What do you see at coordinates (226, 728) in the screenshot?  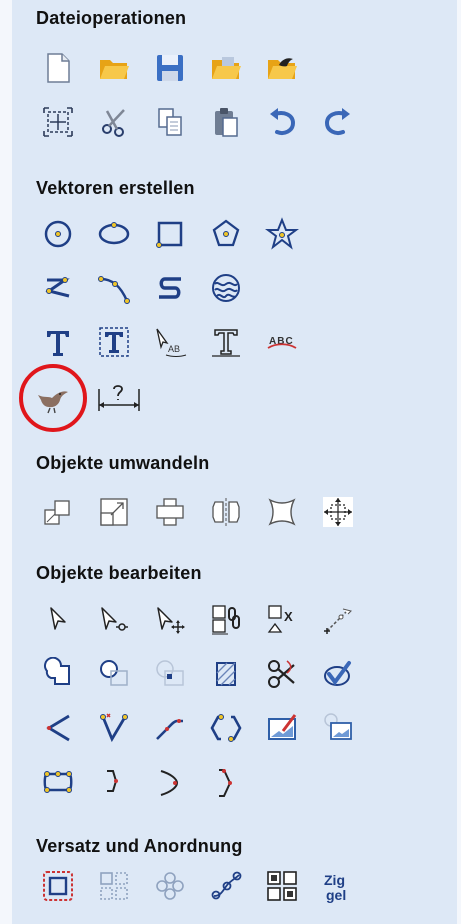 I see `join-button` at bounding box center [226, 728].